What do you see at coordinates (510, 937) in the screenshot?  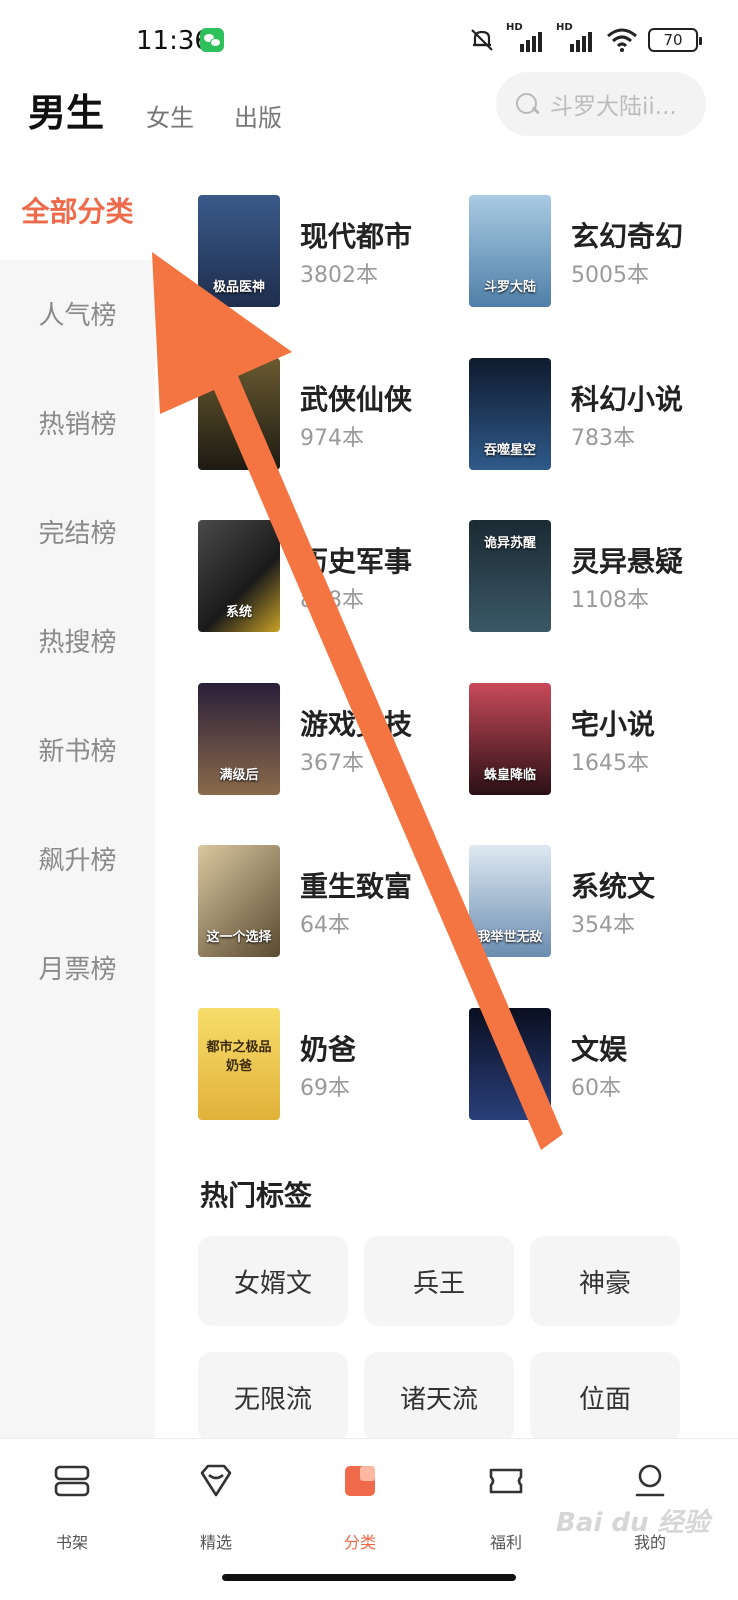 I see `cover-title: 我举世无敌` at bounding box center [510, 937].